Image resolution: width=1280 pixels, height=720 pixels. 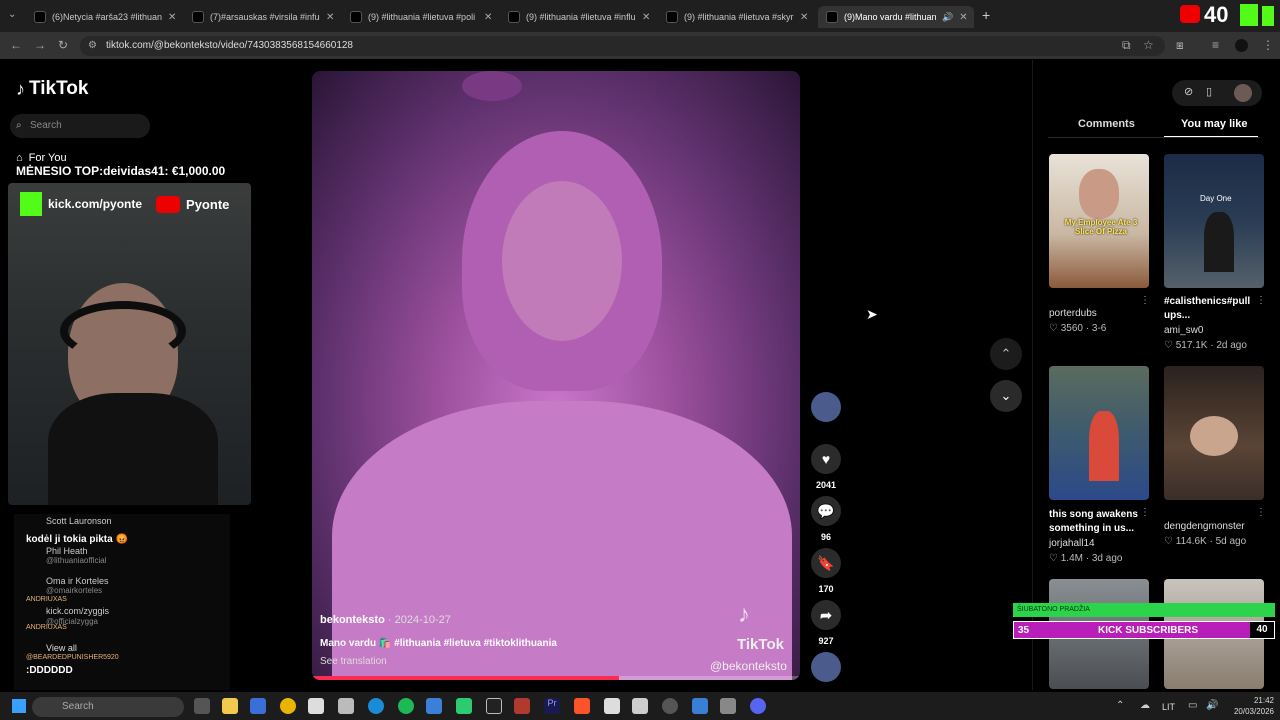 I want to click on tray-icon: ☁, so click(x=1145, y=705).